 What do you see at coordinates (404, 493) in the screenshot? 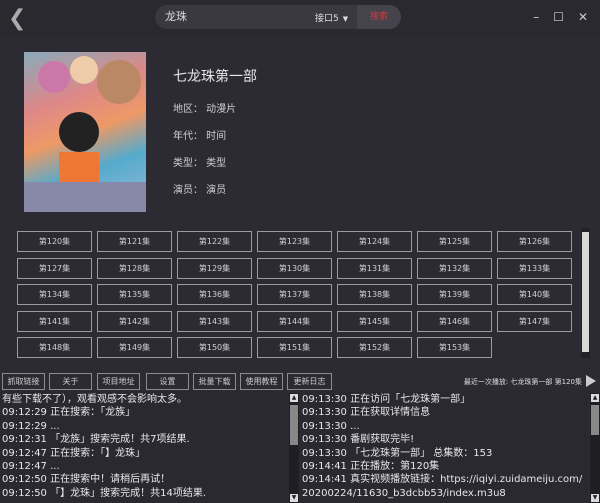
I see `log-line: 20200224/11630_b3dcbb53/index.m3u8` at bounding box center [404, 493].